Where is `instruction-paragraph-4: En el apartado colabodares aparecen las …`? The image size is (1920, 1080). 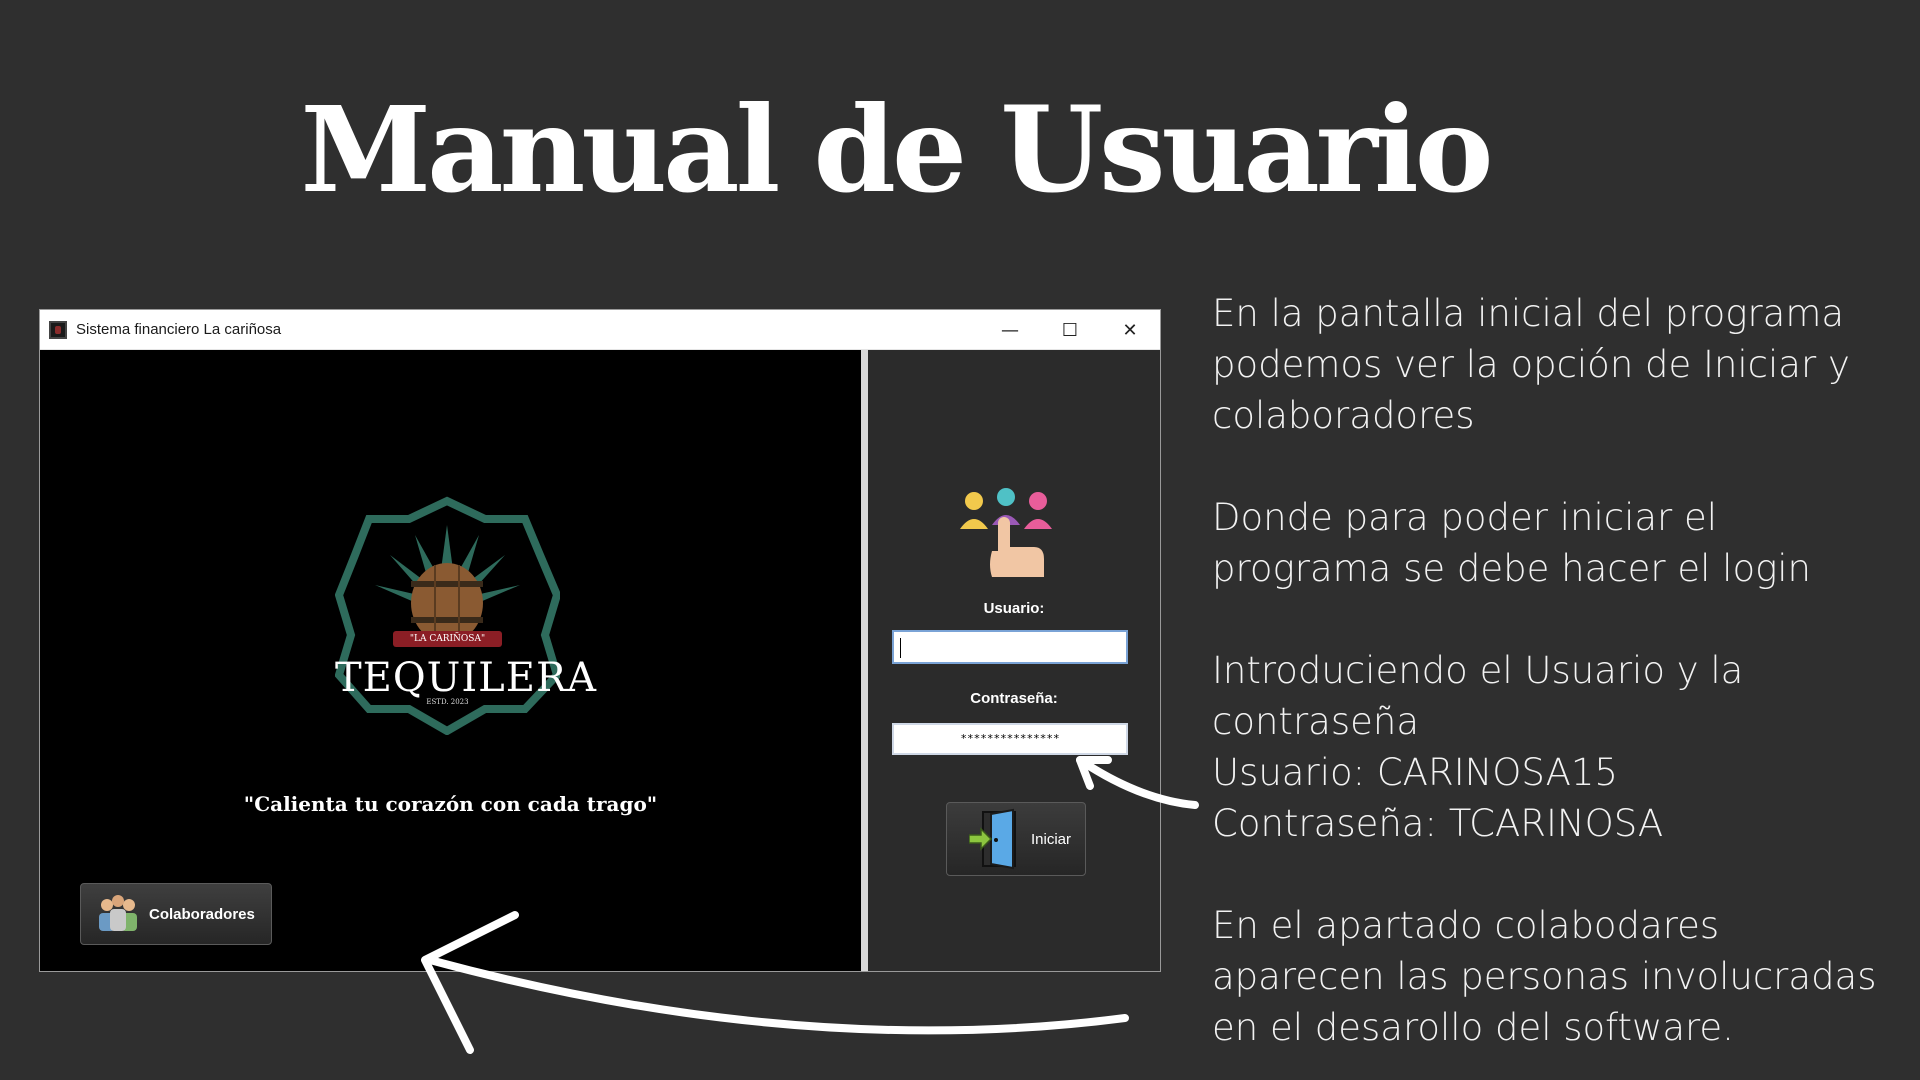 instruction-paragraph-4: En el apartado colabodares aparecen las … is located at coordinates (1557, 976).